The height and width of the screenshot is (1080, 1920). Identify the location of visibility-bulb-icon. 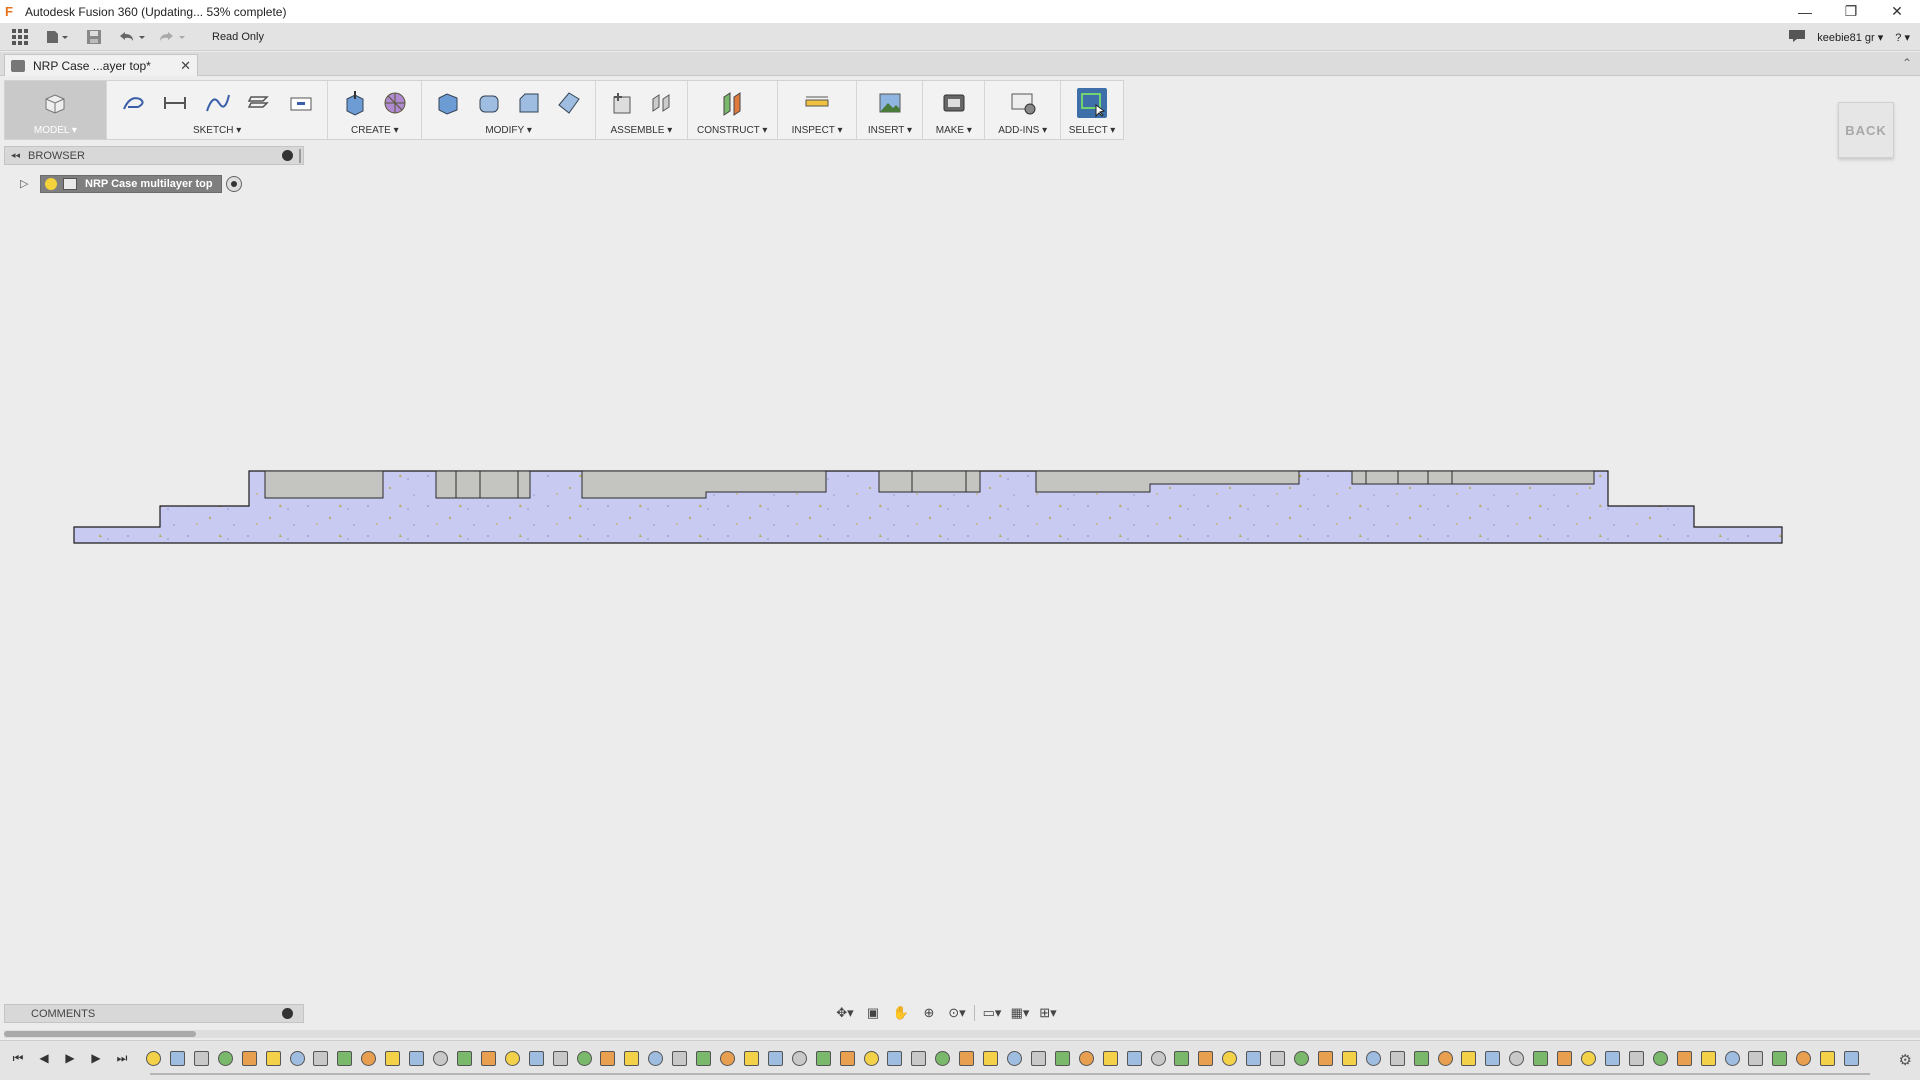
(51, 184).